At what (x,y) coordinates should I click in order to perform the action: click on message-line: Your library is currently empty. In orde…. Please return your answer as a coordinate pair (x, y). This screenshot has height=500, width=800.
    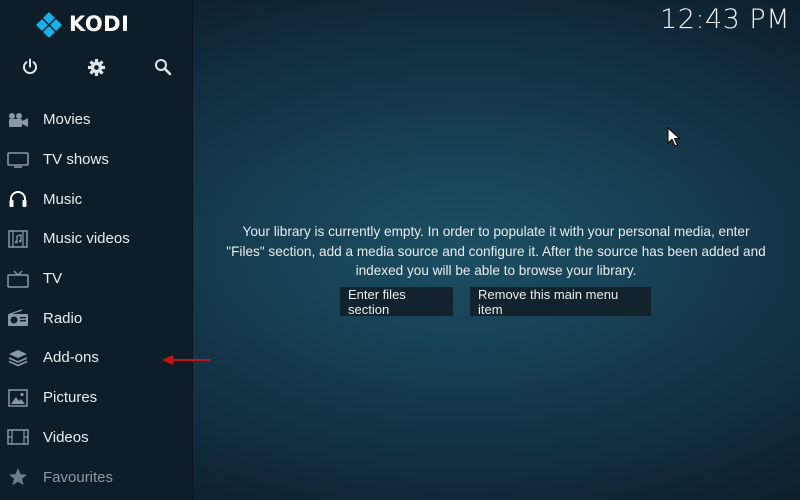
    Looking at the image, I should click on (496, 231).